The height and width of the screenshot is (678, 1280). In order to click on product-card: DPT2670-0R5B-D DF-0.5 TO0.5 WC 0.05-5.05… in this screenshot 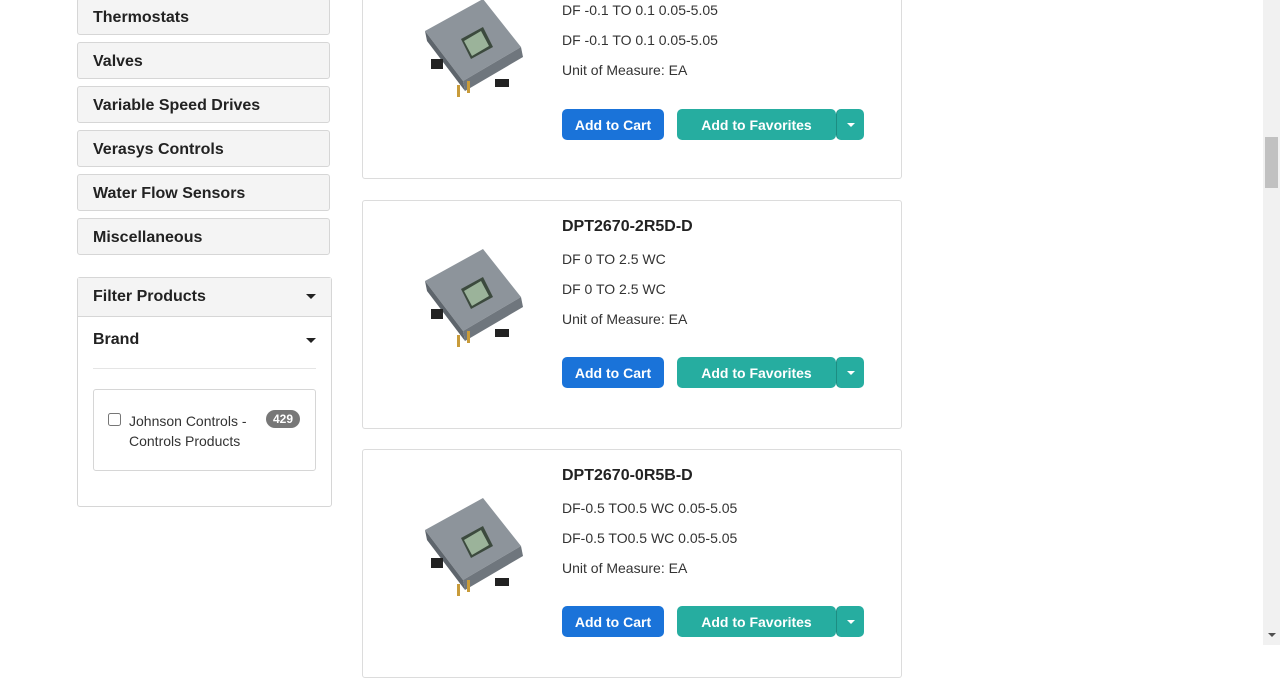, I will do `click(632, 563)`.